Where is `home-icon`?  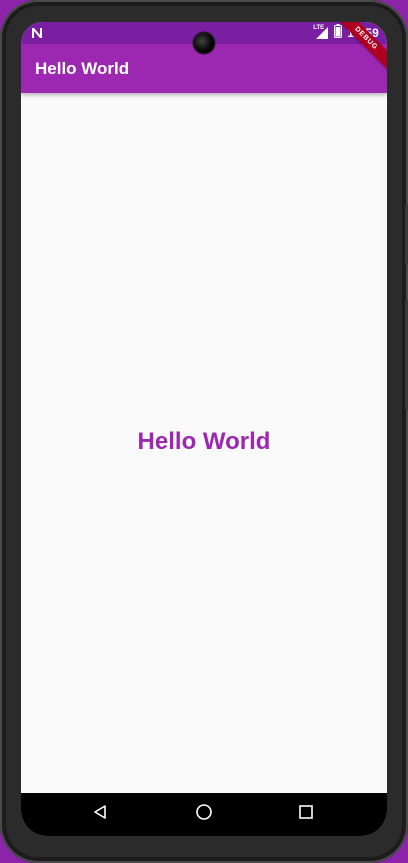 home-icon is located at coordinates (204, 814).